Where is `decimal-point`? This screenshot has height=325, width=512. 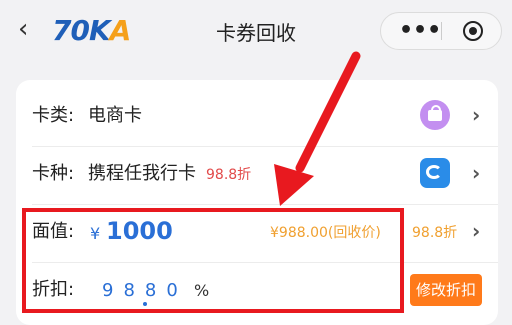 decimal-point is located at coordinates (145, 304).